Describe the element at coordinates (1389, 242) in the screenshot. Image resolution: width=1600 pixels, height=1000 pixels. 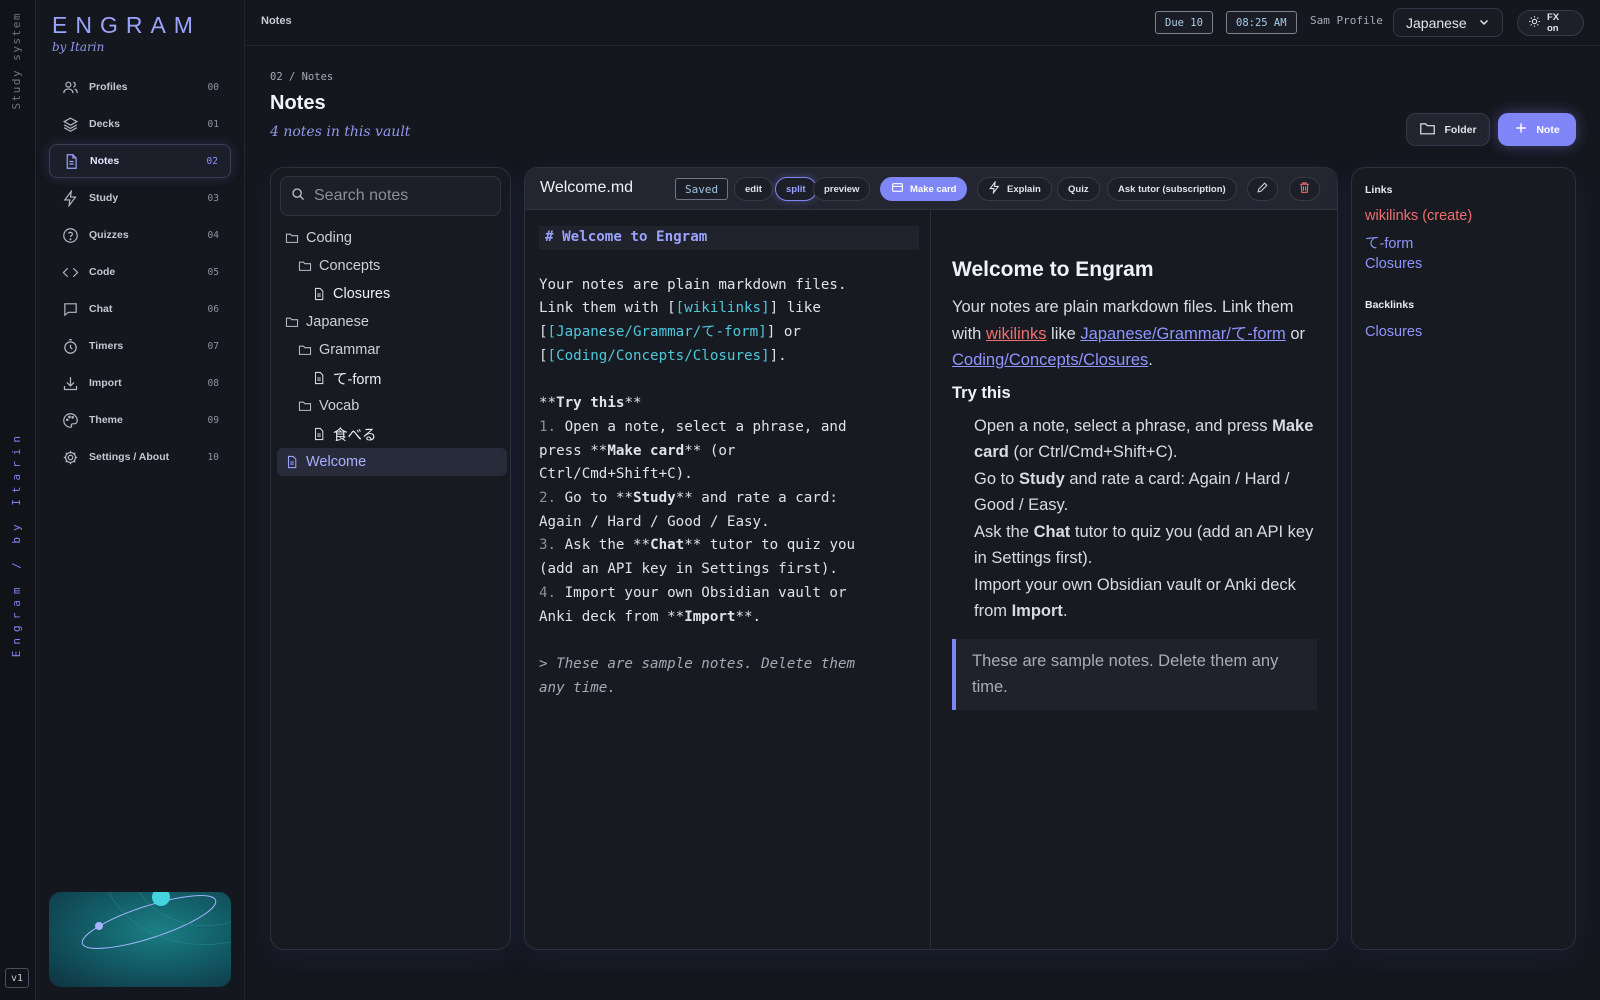
I see `link-teform: て-form` at that location.